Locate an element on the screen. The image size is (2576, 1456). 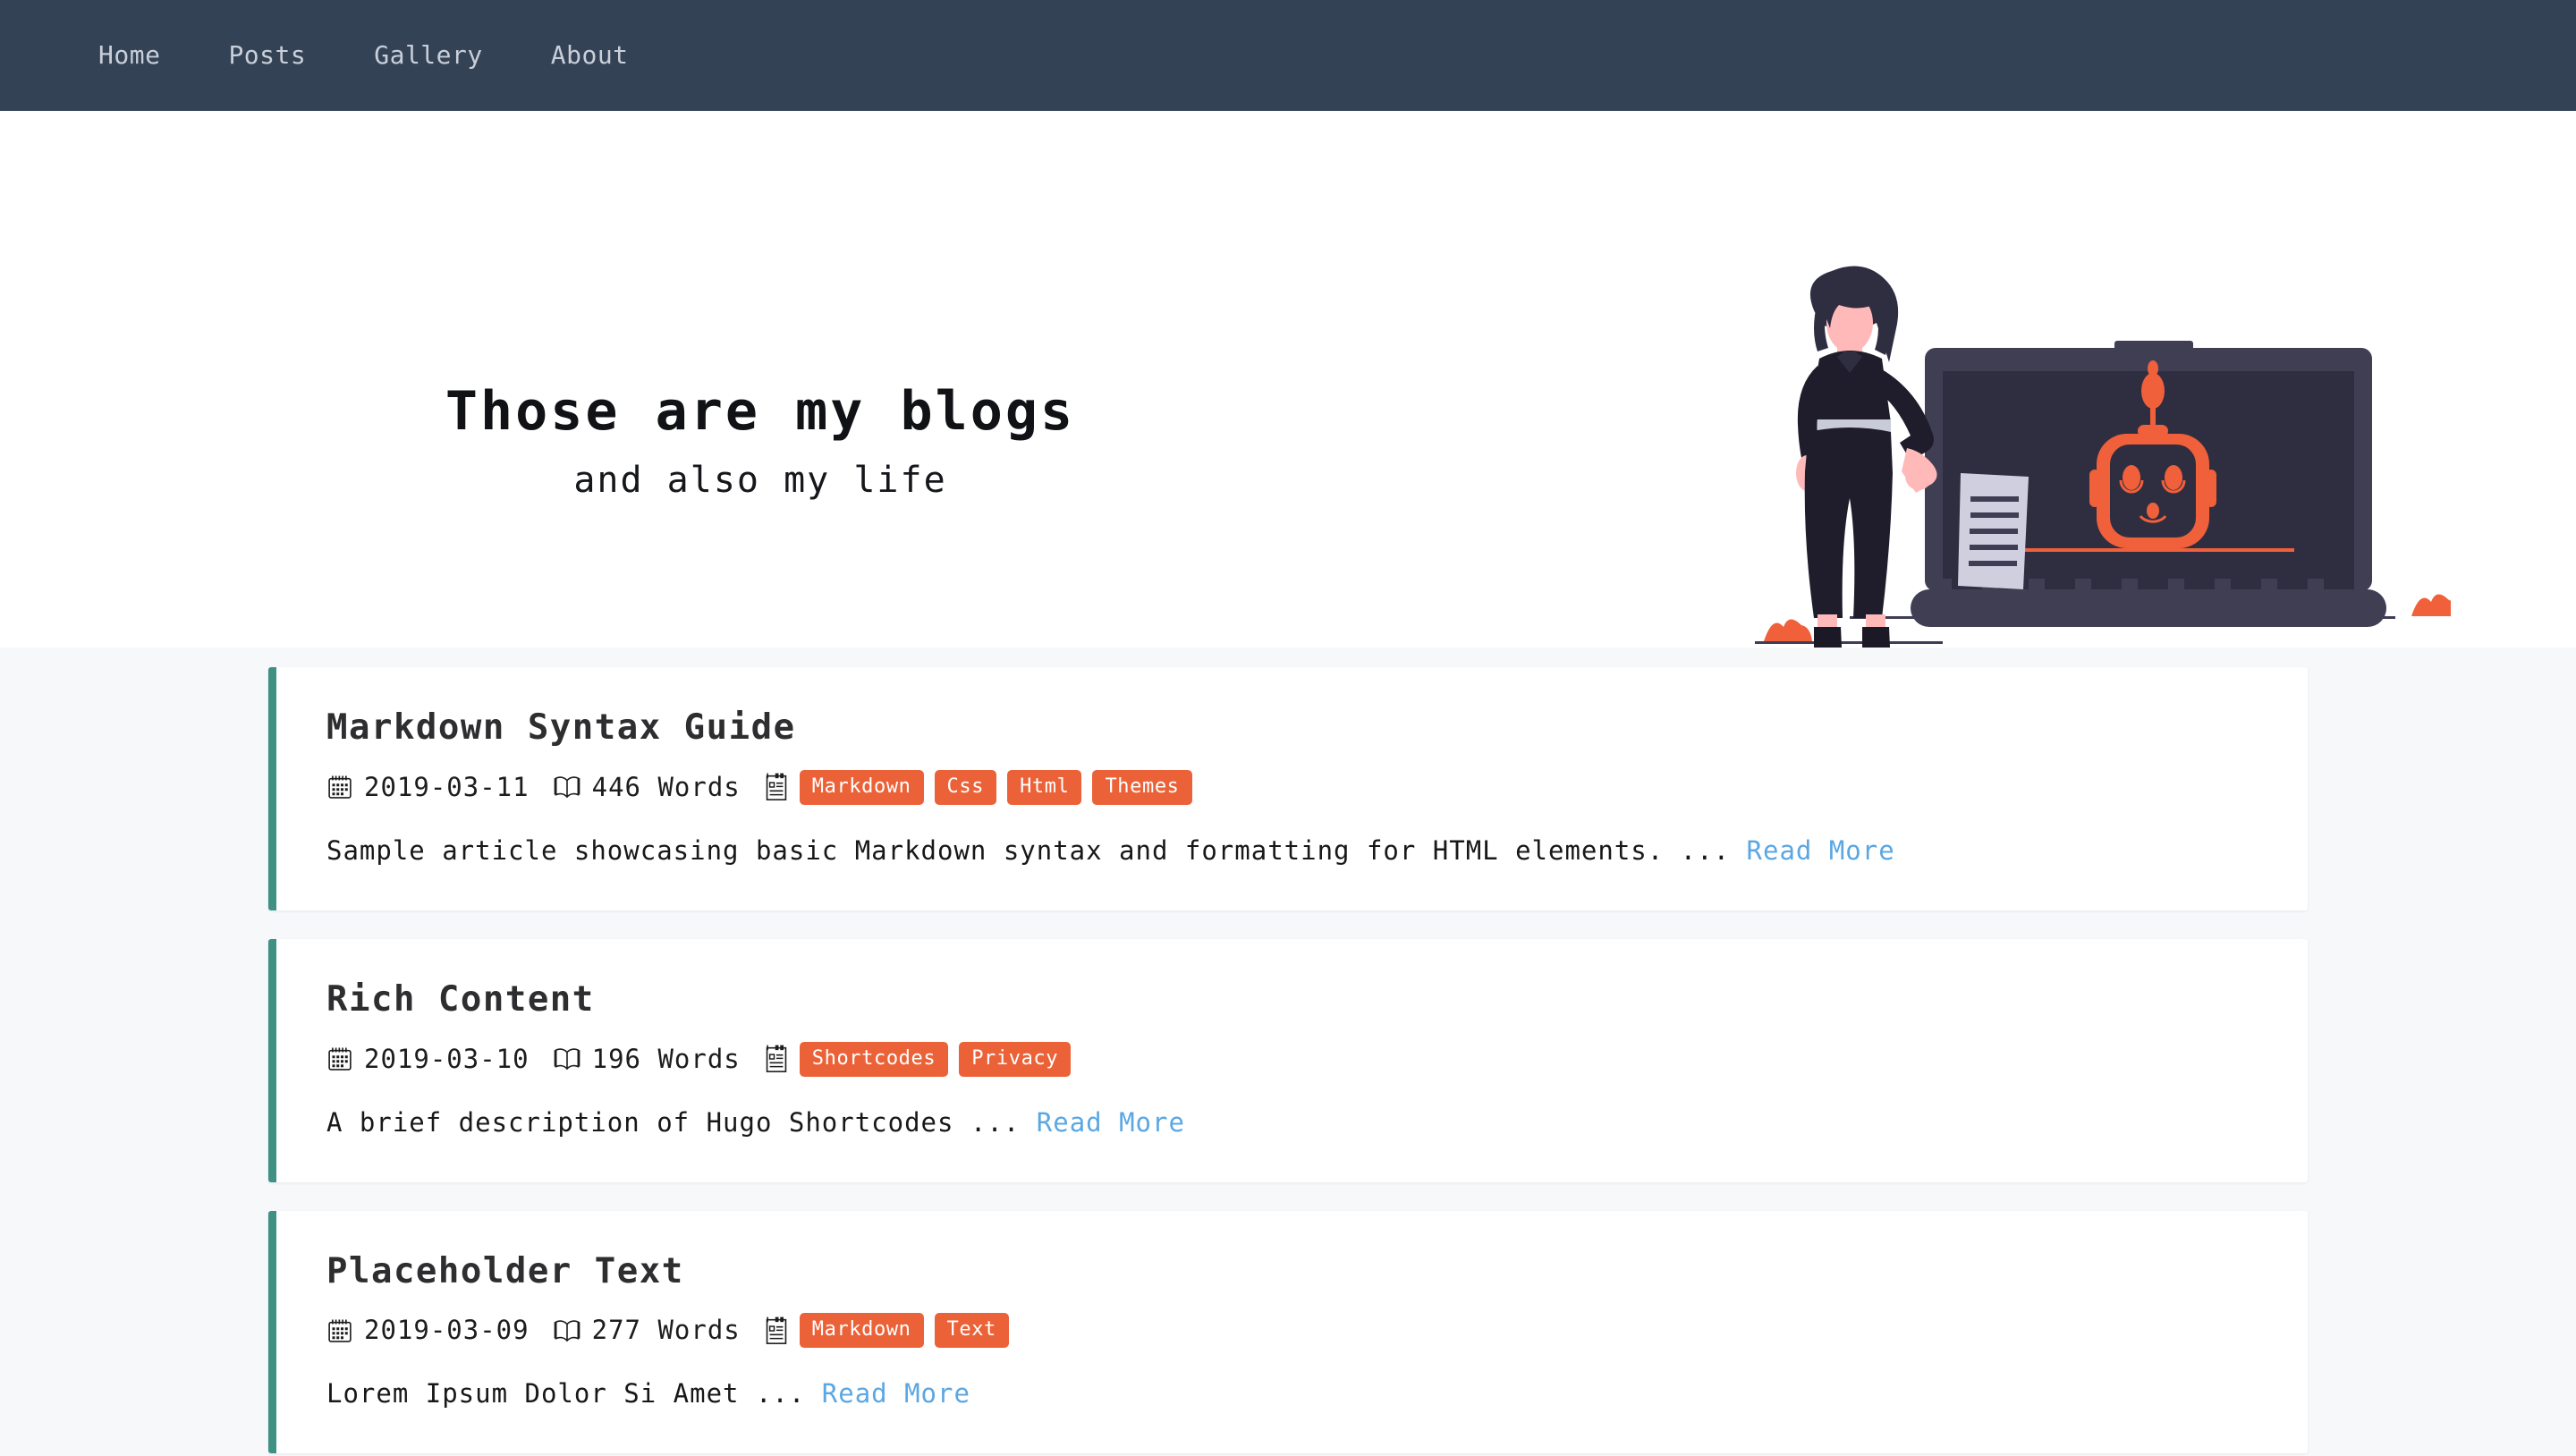
tag: Privacy is located at coordinates (1015, 1059).